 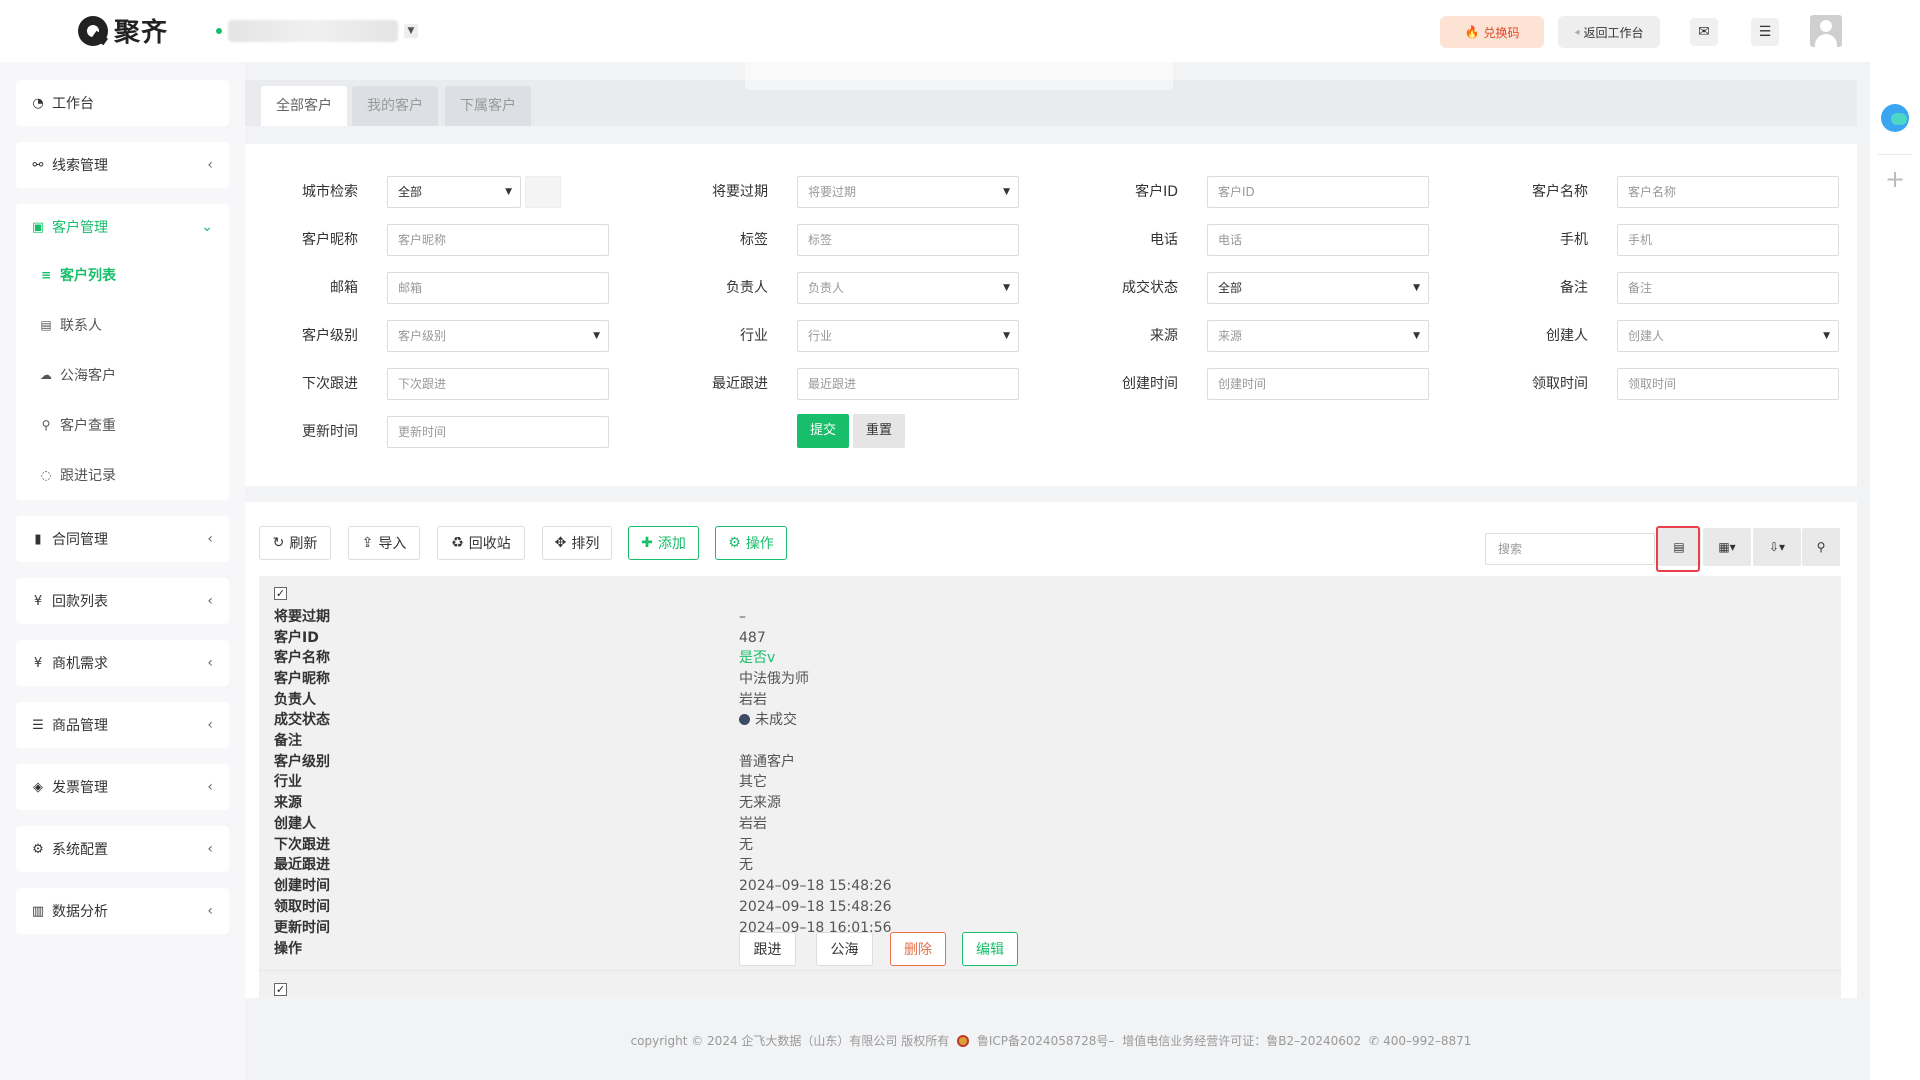 I want to click on cloud-icon: ☁, so click(x=46, y=375).